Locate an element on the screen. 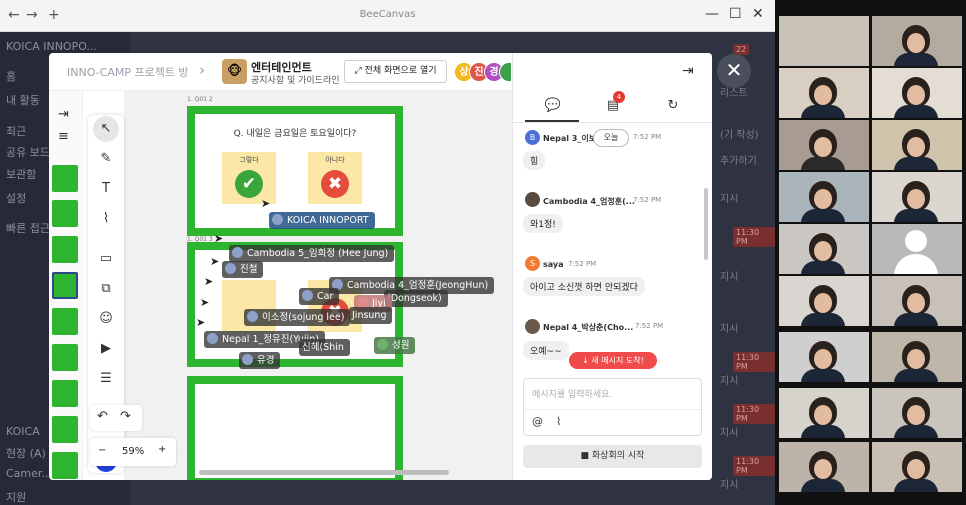  sidebar-item-activity: 내 활동 is located at coordinates (23, 100).